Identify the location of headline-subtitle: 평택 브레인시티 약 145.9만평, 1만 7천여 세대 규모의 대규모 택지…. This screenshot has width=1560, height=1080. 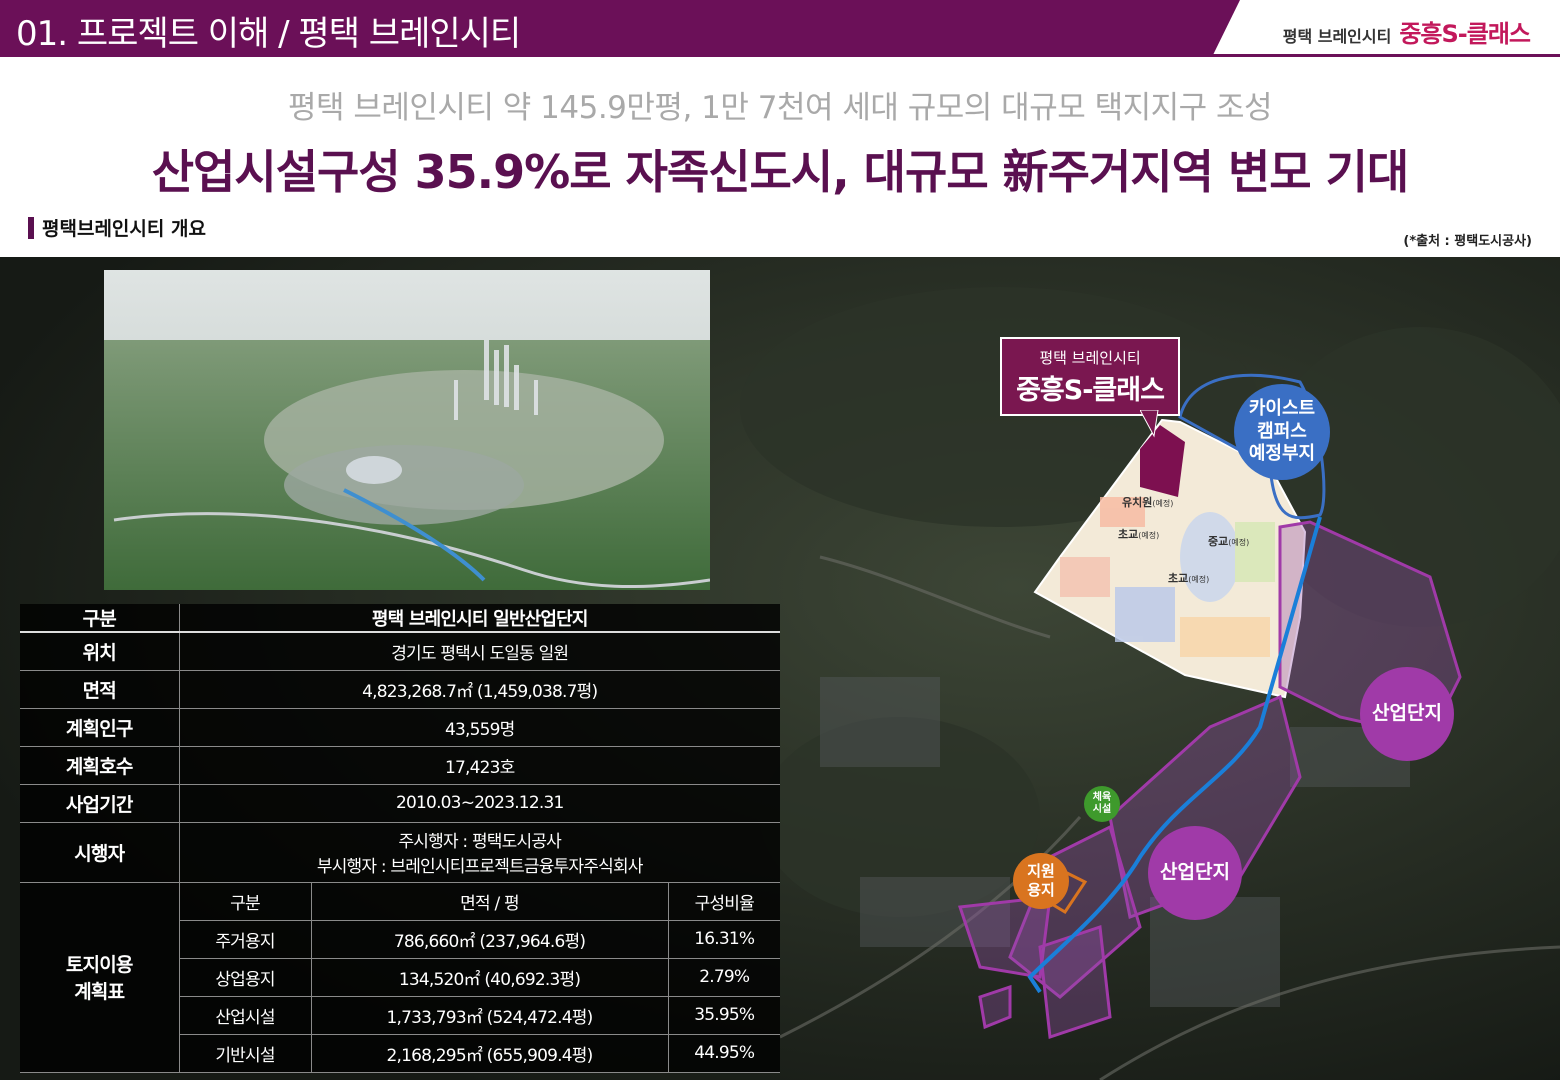
(780, 108).